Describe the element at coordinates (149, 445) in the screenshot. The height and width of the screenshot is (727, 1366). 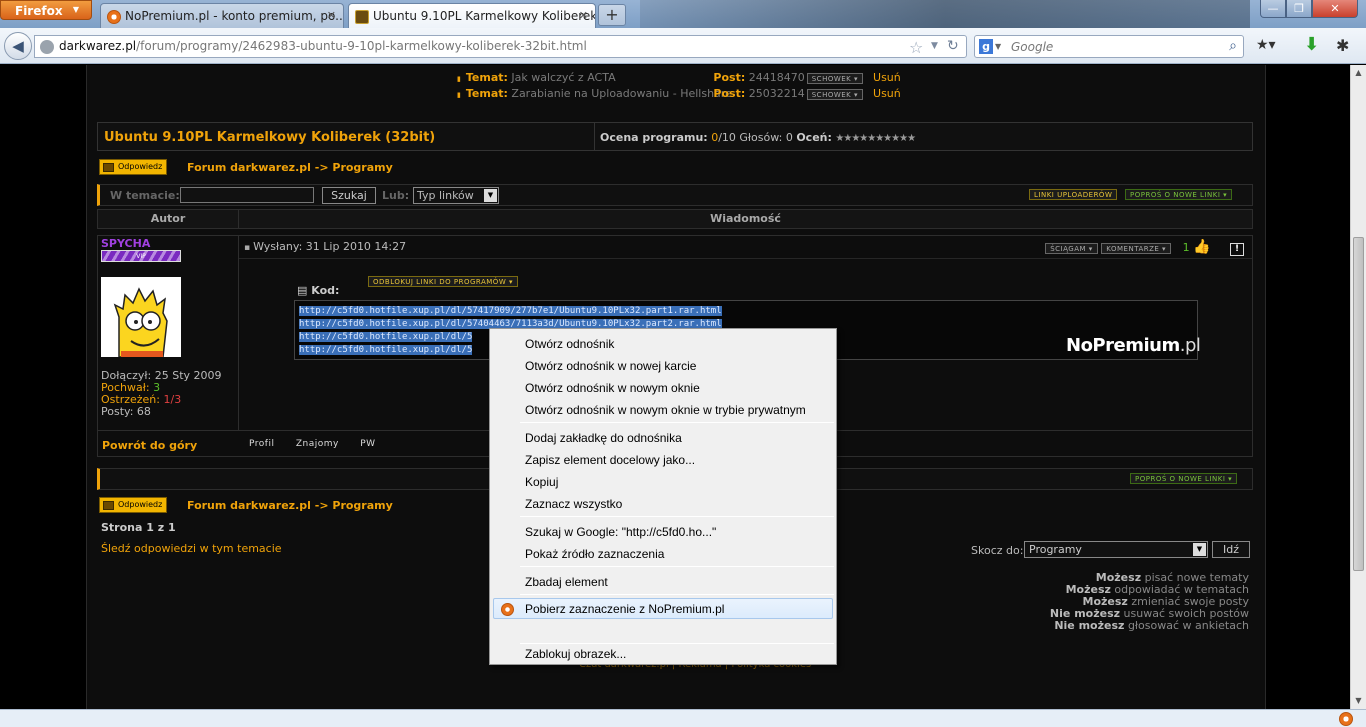
I see `back-to-top-link: Powrót do góry` at that location.